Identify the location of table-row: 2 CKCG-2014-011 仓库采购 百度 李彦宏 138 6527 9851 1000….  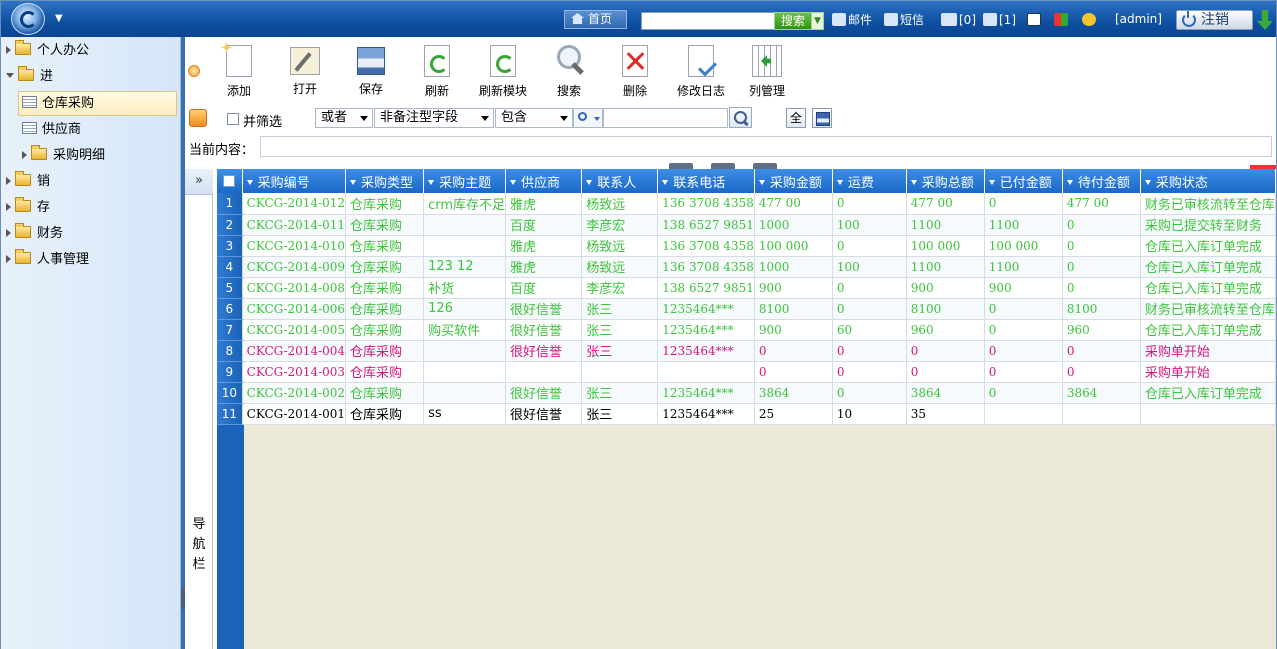
(747, 225).